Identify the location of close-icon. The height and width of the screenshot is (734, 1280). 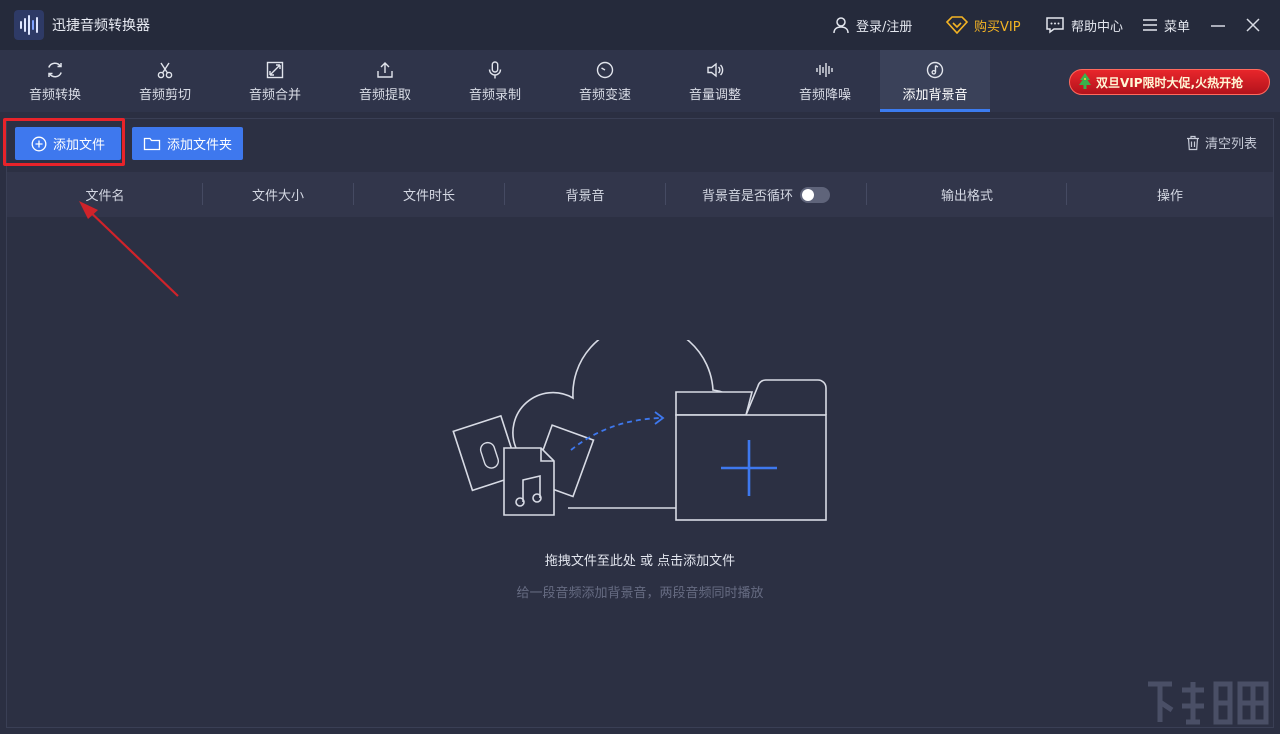
(1253, 25).